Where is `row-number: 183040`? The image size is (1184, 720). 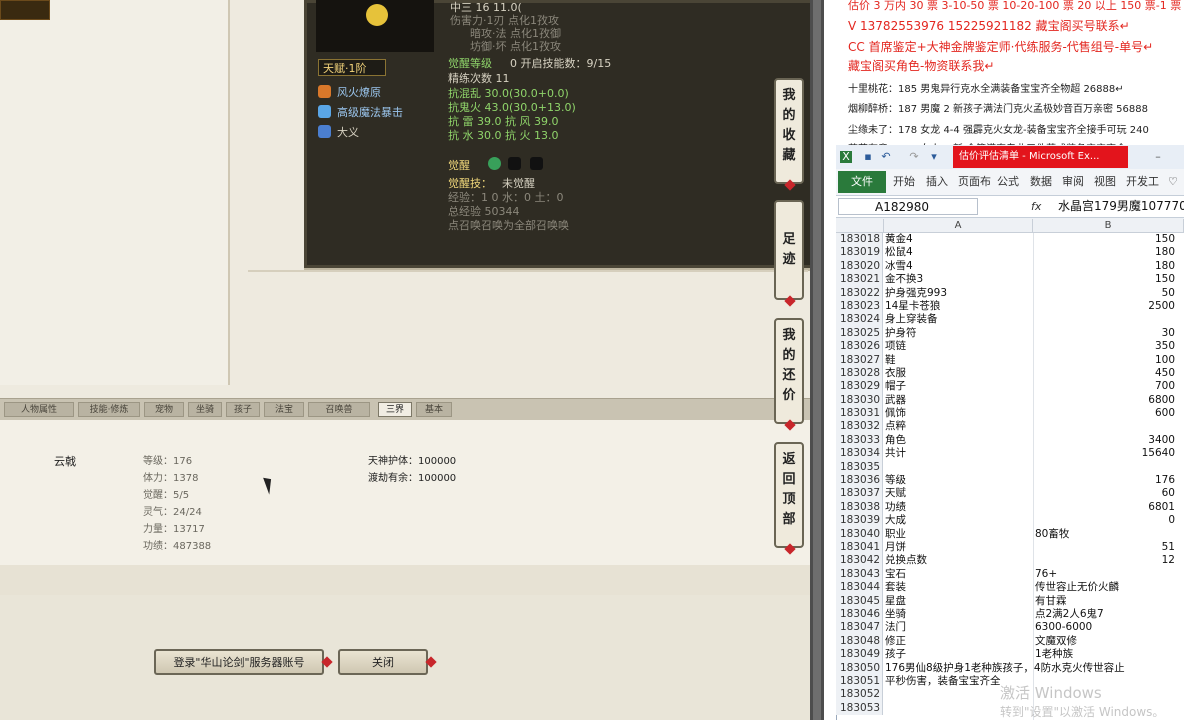 row-number: 183040 is located at coordinates (859, 534).